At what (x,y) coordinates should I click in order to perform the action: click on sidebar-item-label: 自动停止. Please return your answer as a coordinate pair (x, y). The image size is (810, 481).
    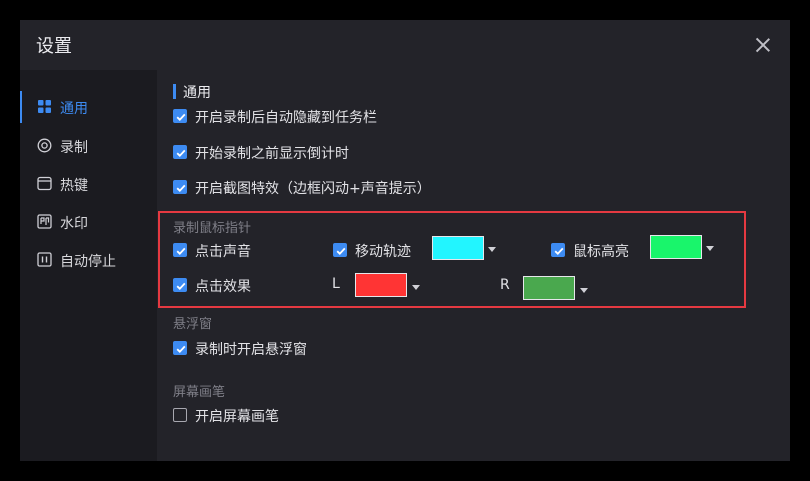
    Looking at the image, I should click on (88, 262).